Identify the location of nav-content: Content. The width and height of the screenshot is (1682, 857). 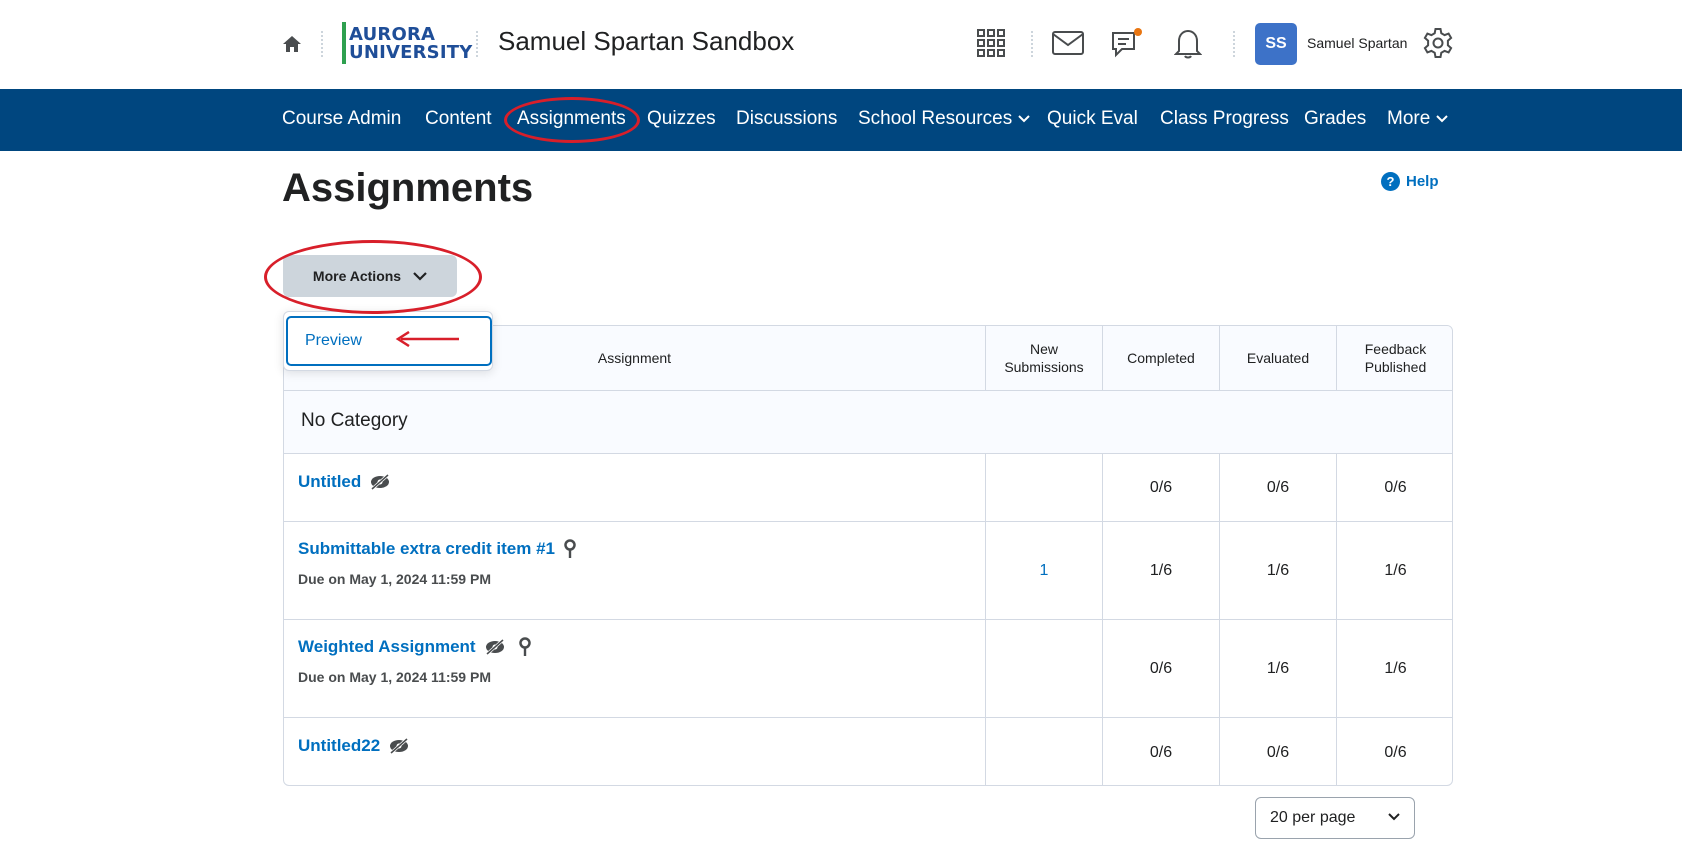
(458, 119).